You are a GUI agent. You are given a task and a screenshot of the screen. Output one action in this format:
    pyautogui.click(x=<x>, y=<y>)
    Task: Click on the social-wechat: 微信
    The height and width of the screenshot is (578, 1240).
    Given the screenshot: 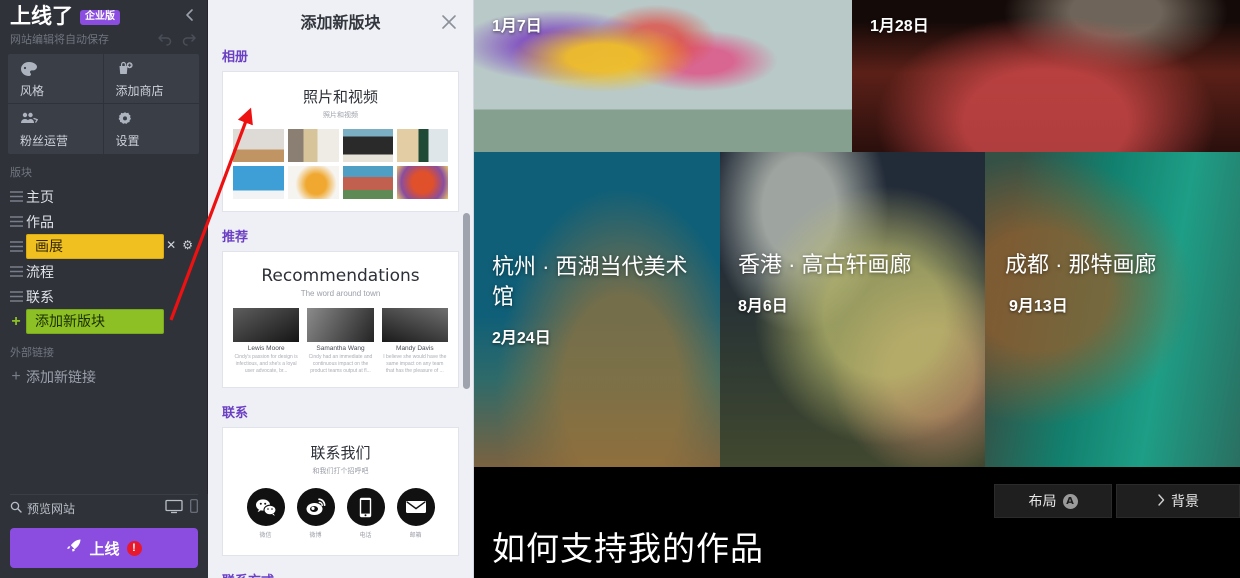 What is the action you would take?
    pyautogui.click(x=265, y=513)
    